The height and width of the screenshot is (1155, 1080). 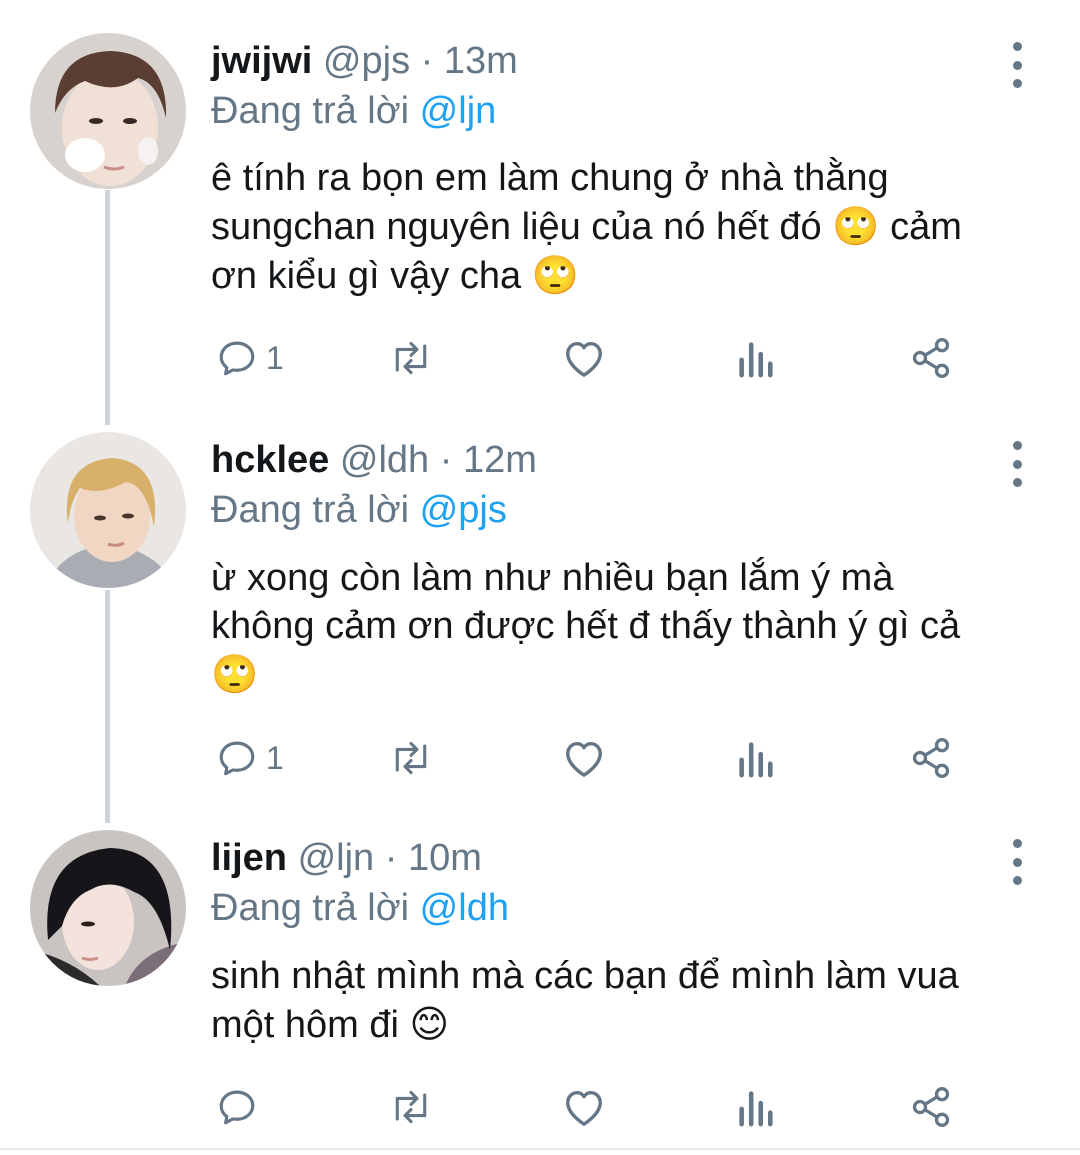 I want to click on user-handle: @pjs, so click(x=366, y=61).